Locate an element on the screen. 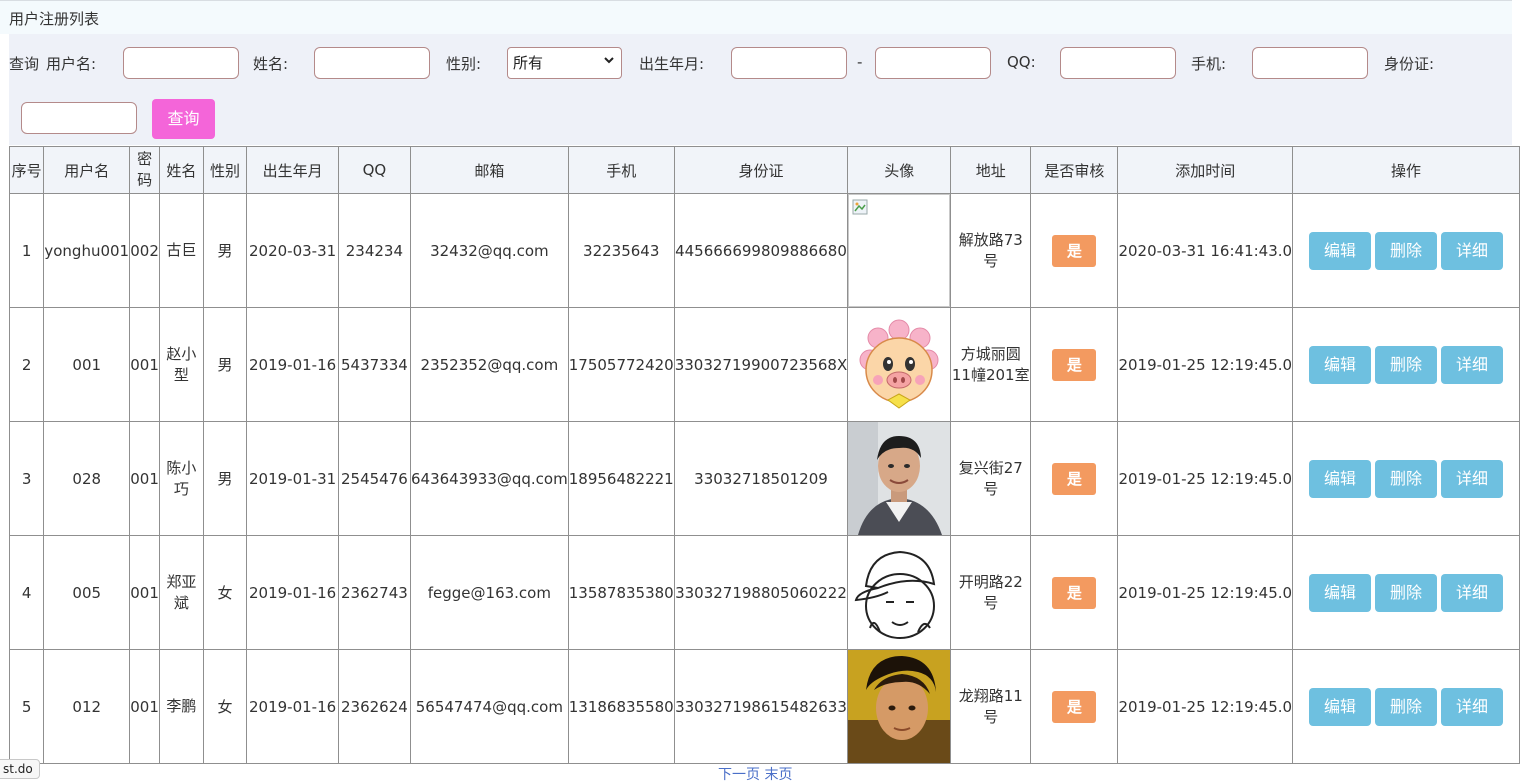 Image resolution: width=1520 pixels, height=784 pixels. name-input is located at coordinates (372, 63).